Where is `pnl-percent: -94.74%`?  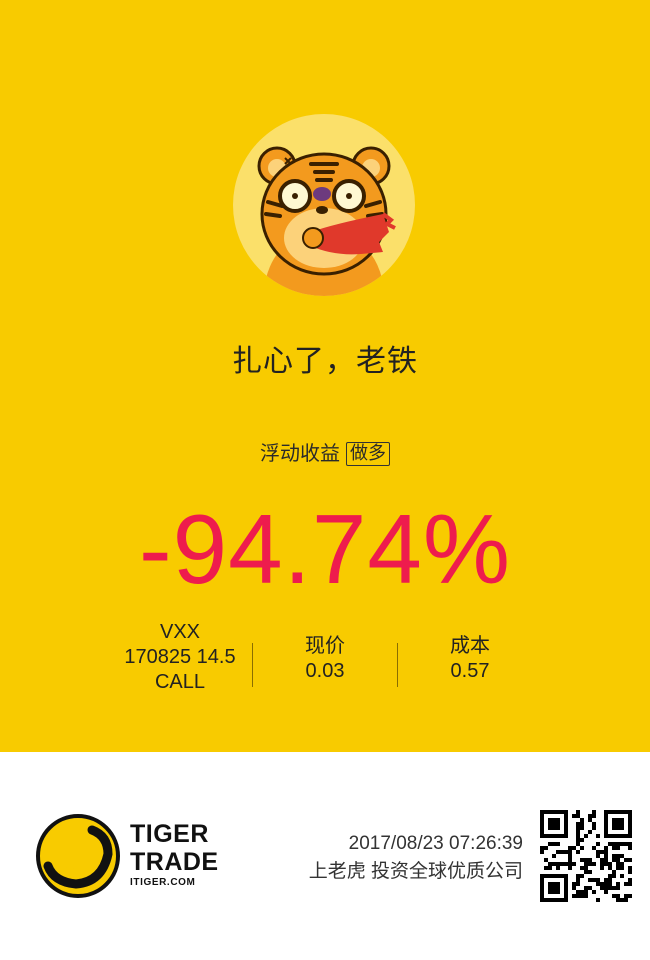
pnl-percent: -94.74% is located at coordinates (324, 549).